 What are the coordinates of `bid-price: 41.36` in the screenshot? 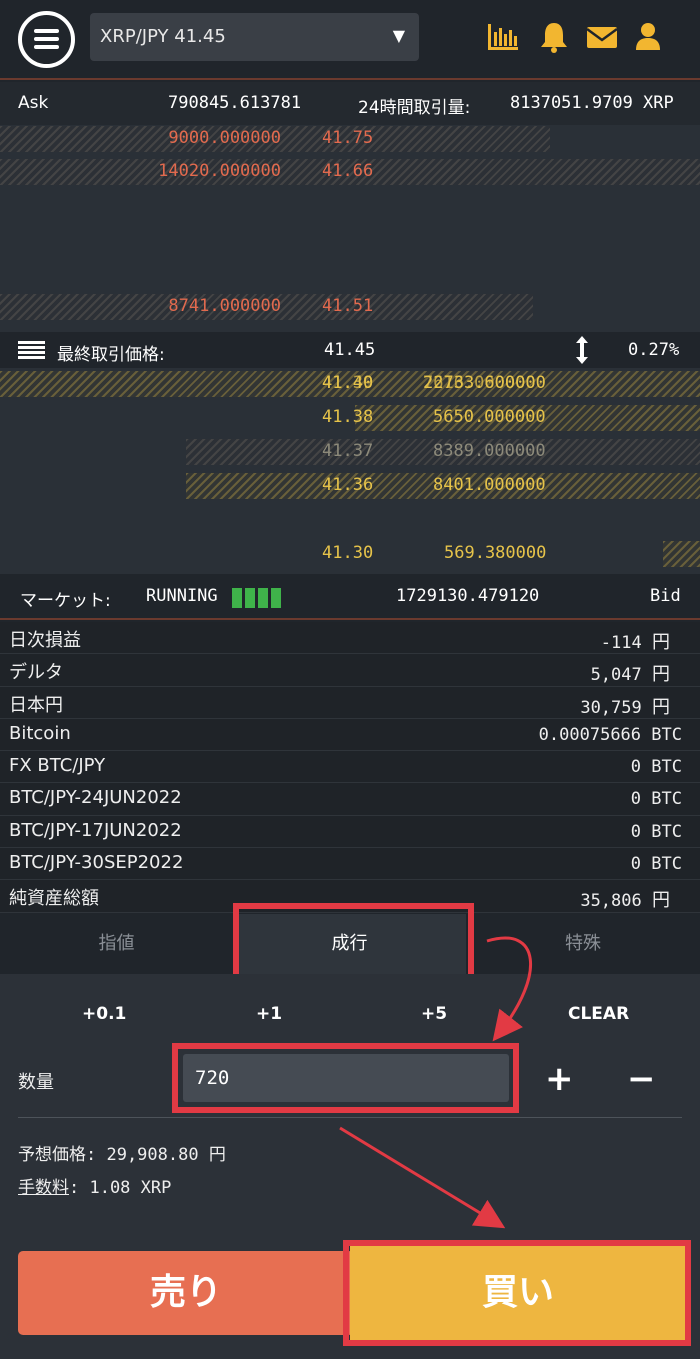 It's located at (348, 485).